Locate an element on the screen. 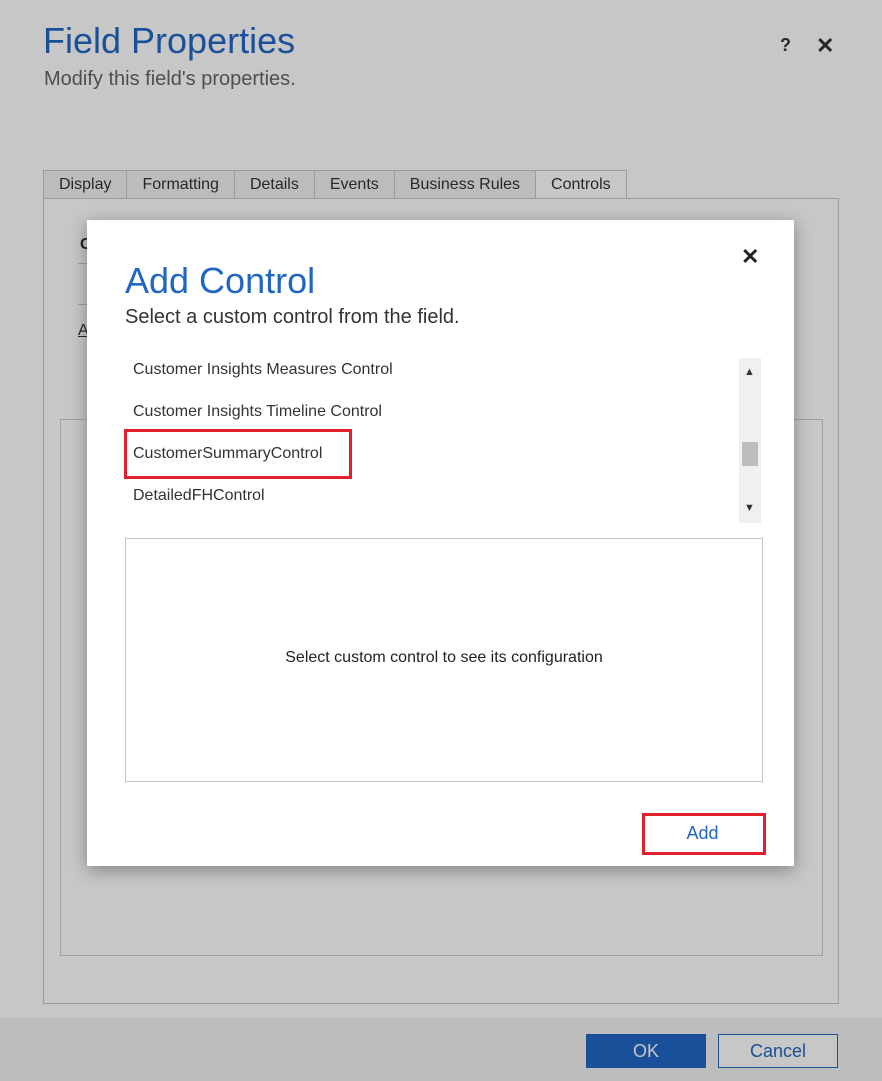  list-item: Customer Insights Measures Control is located at coordinates (263, 370).